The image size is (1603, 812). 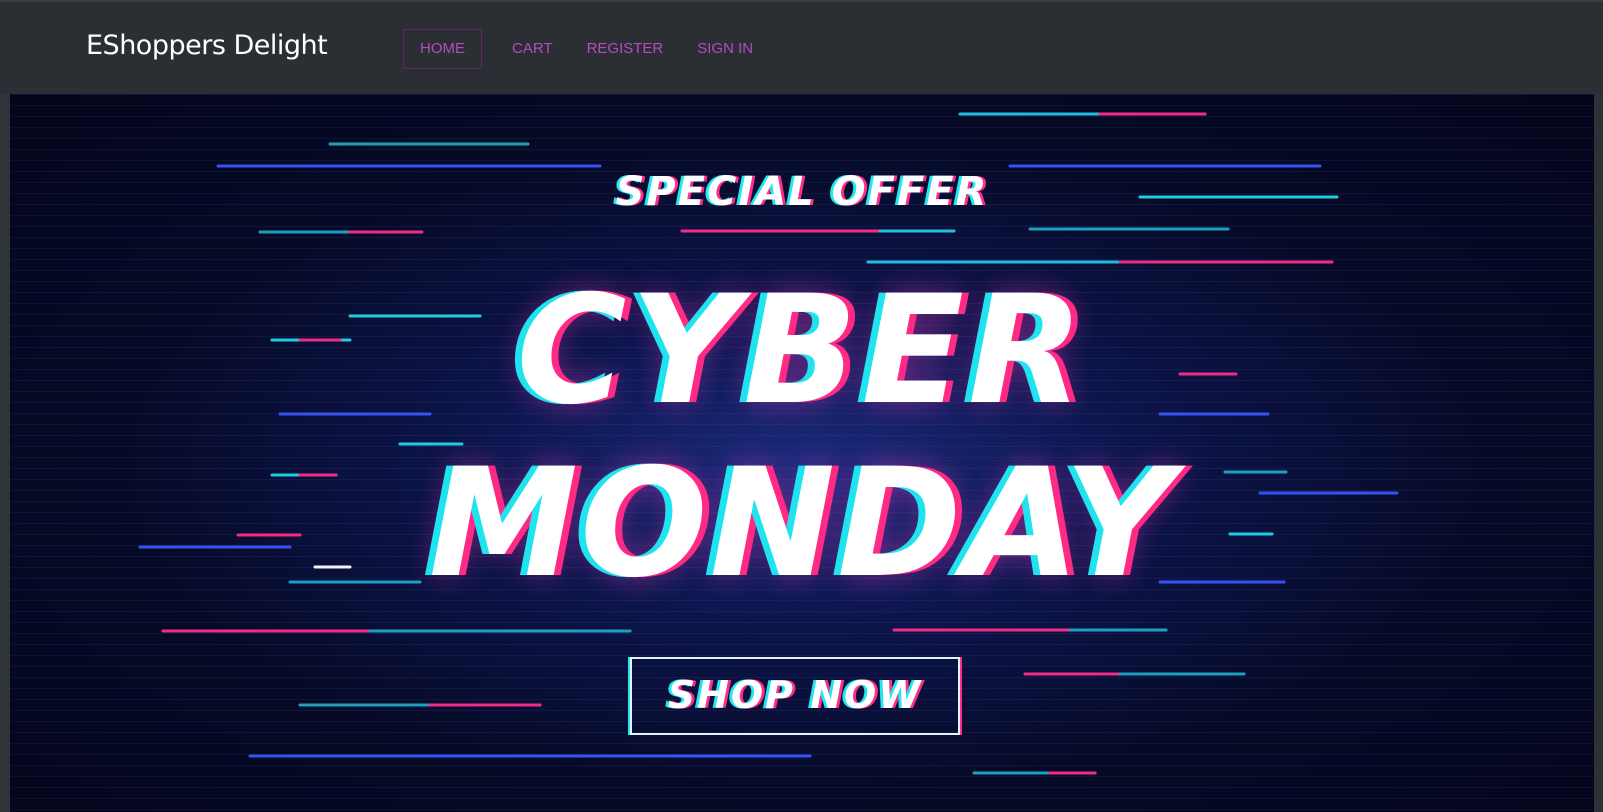 I want to click on page-left-edge, so click(x=5, y=453).